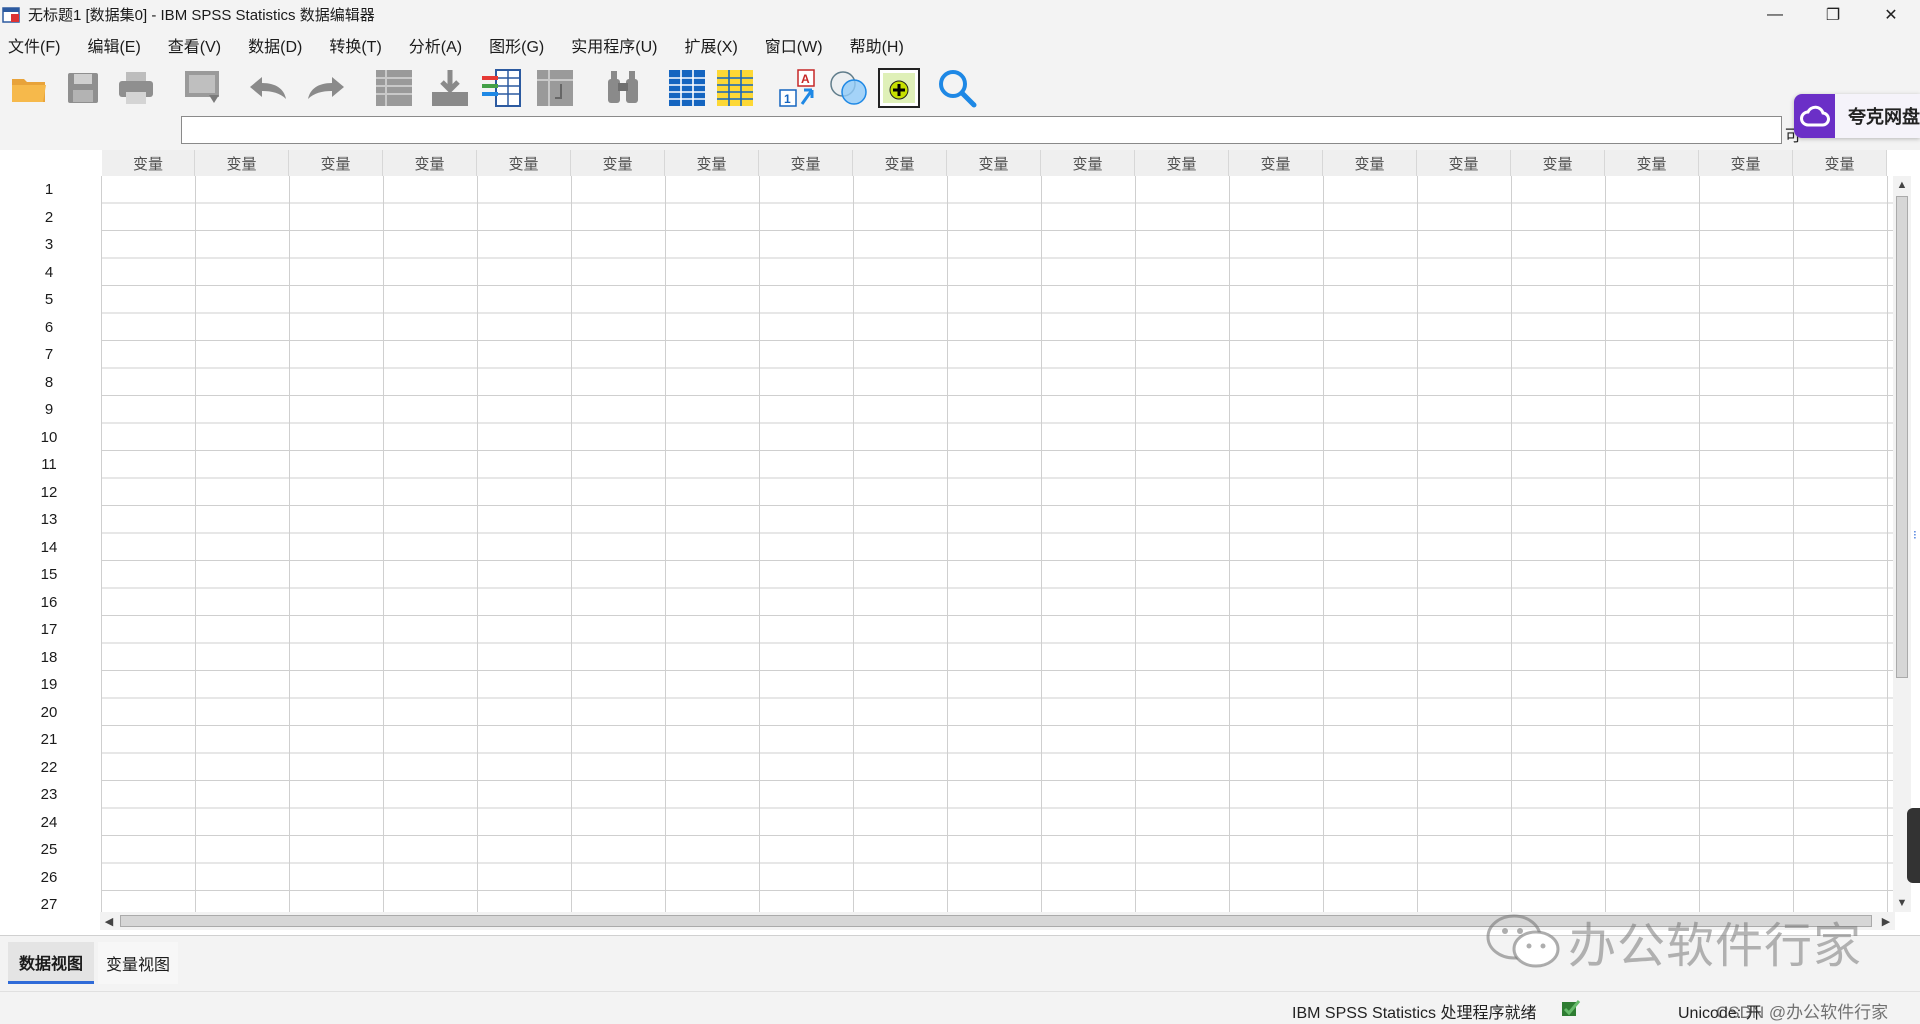 Image resolution: width=1920 pixels, height=1024 pixels. What do you see at coordinates (50, 520) in the screenshot?
I see `row-header: 13` at bounding box center [50, 520].